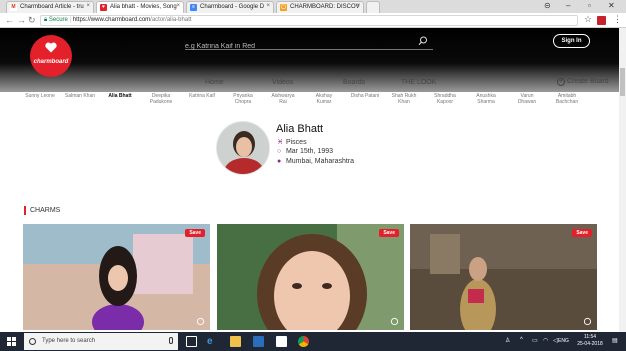  Describe the element at coordinates (404, 102) in the screenshot. I see `celebrity-name-2: Khan` at that location.